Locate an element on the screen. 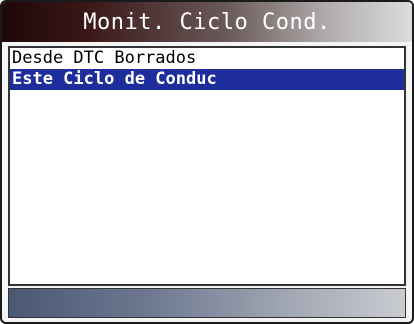  screen-title: Monit. Ciclo Cond. is located at coordinates (207, 22).